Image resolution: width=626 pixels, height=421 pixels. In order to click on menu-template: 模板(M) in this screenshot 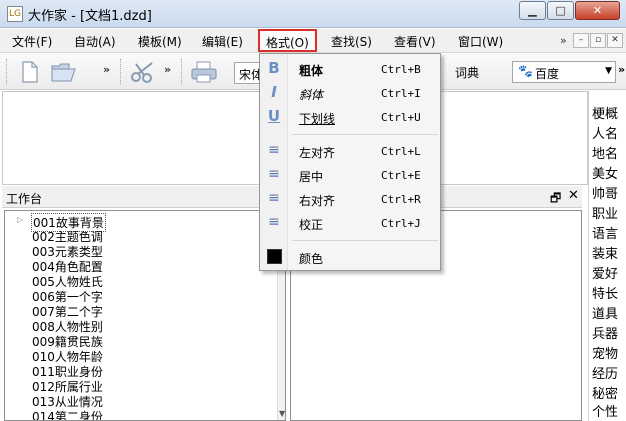, I will do `click(160, 41)`.